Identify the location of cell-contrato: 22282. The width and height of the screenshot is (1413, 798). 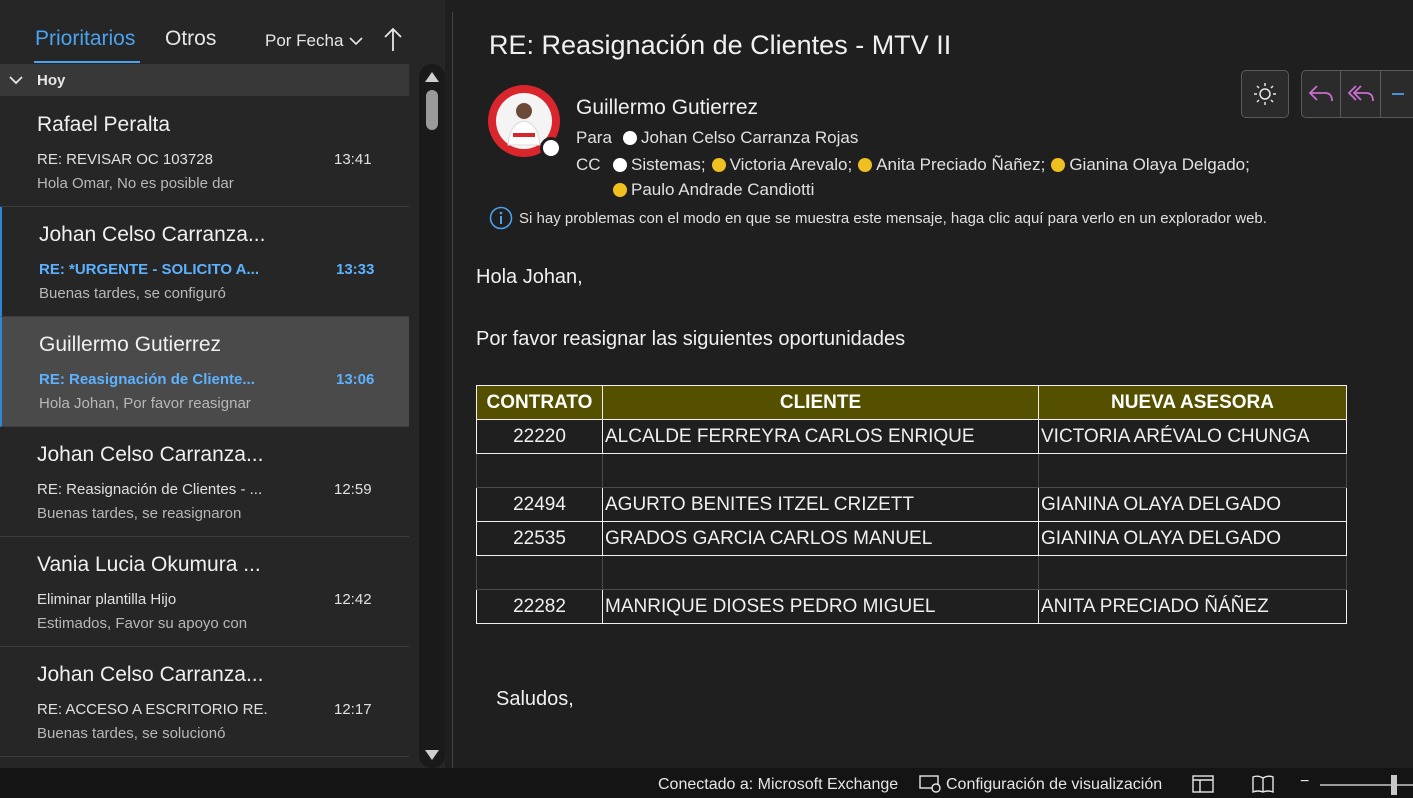
(539, 606).